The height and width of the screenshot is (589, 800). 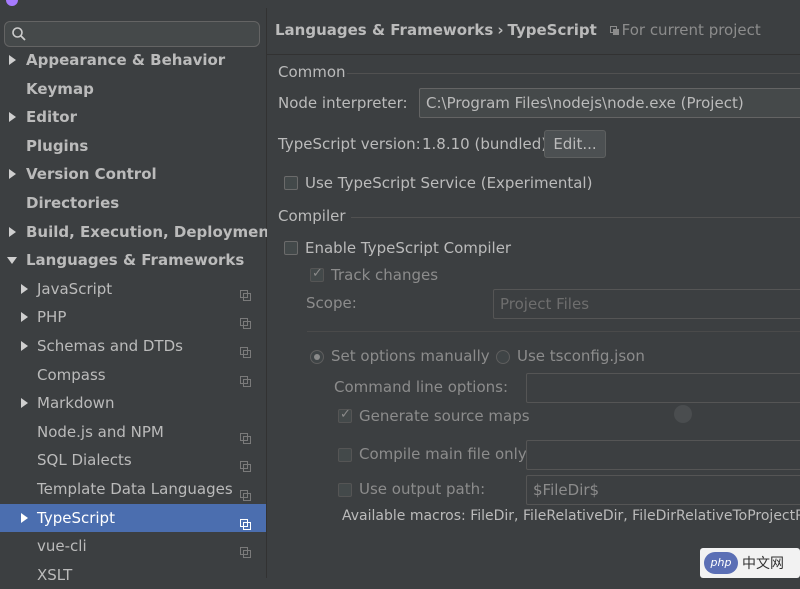 What do you see at coordinates (12, 3) in the screenshot?
I see `app-logo-icon` at bounding box center [12, 3].